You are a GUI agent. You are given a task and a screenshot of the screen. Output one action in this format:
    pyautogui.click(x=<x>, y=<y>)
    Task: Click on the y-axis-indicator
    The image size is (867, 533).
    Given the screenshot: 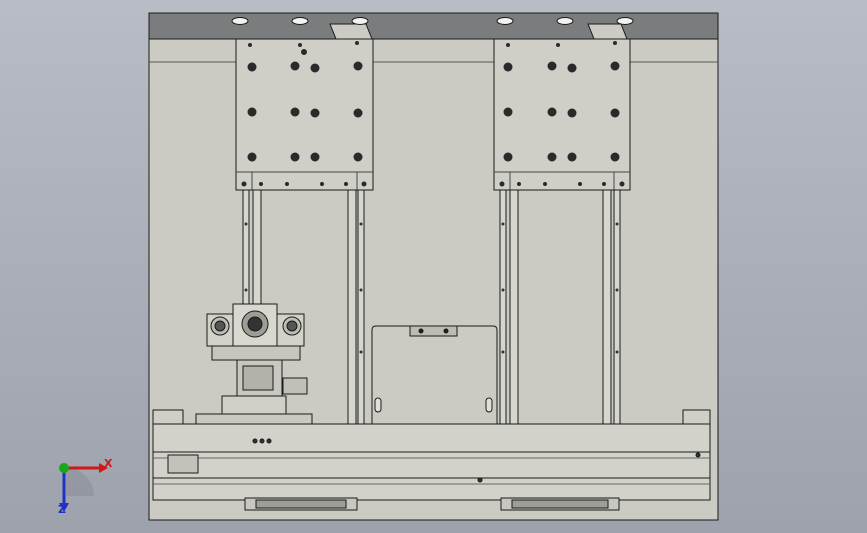 What is the action you would take?
    pyautogui.click(x=64, y=468)
    